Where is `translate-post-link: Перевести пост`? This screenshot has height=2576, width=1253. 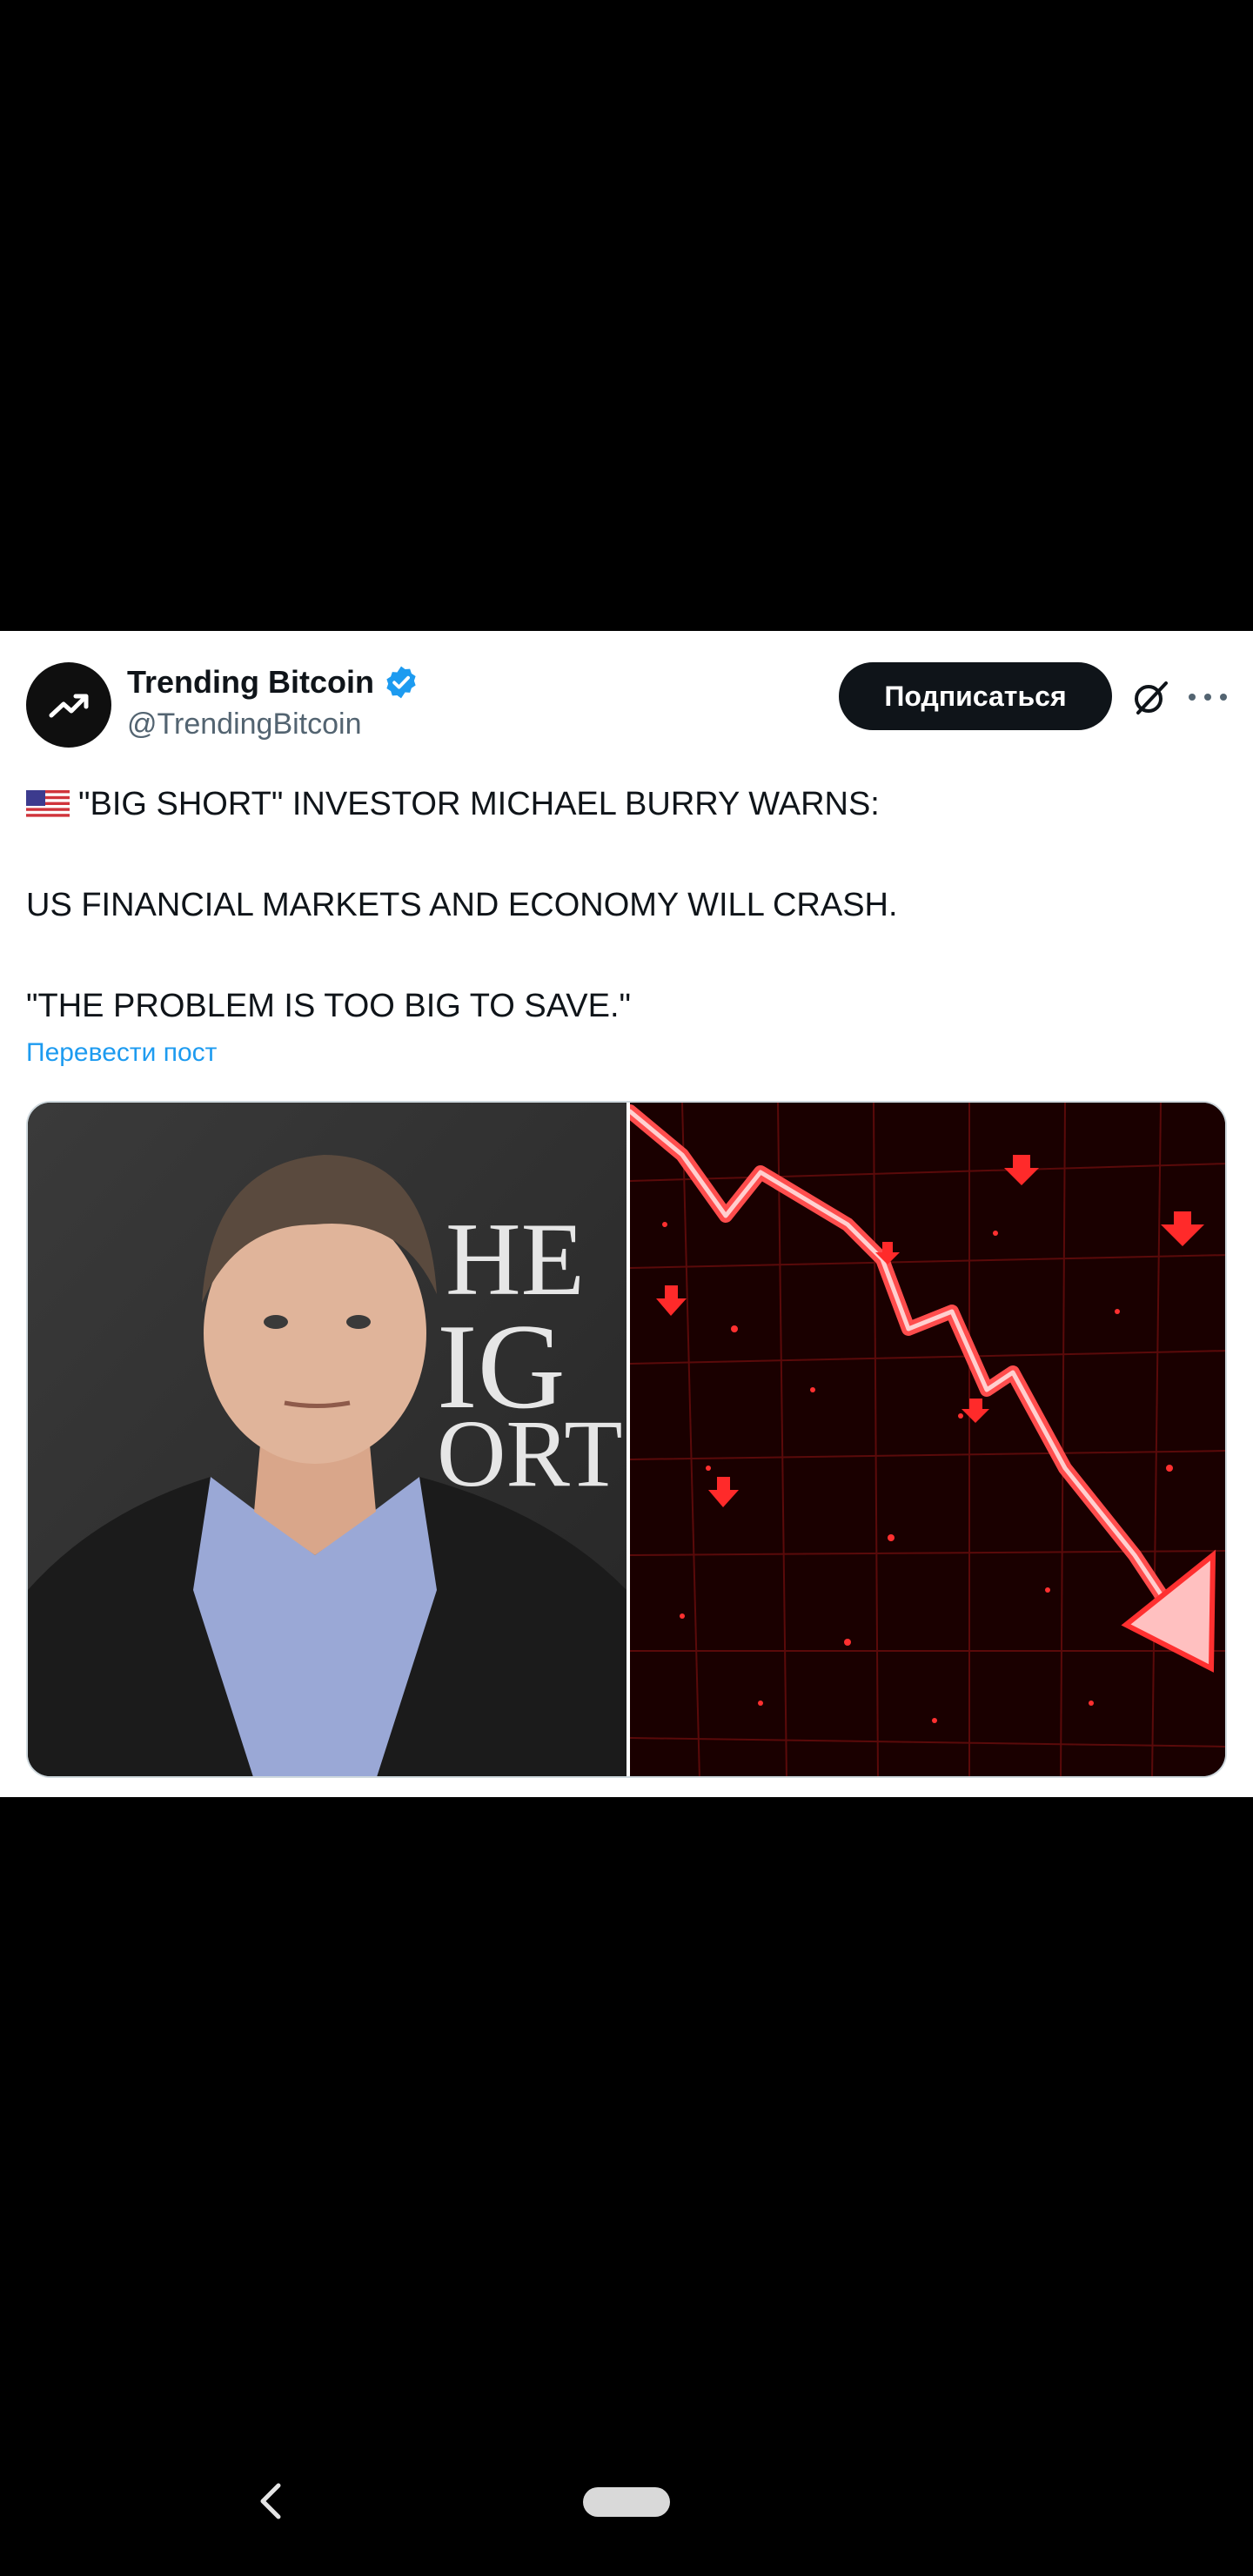 translate-post-link: Перевести пост is located at coordinates (121, 1053).